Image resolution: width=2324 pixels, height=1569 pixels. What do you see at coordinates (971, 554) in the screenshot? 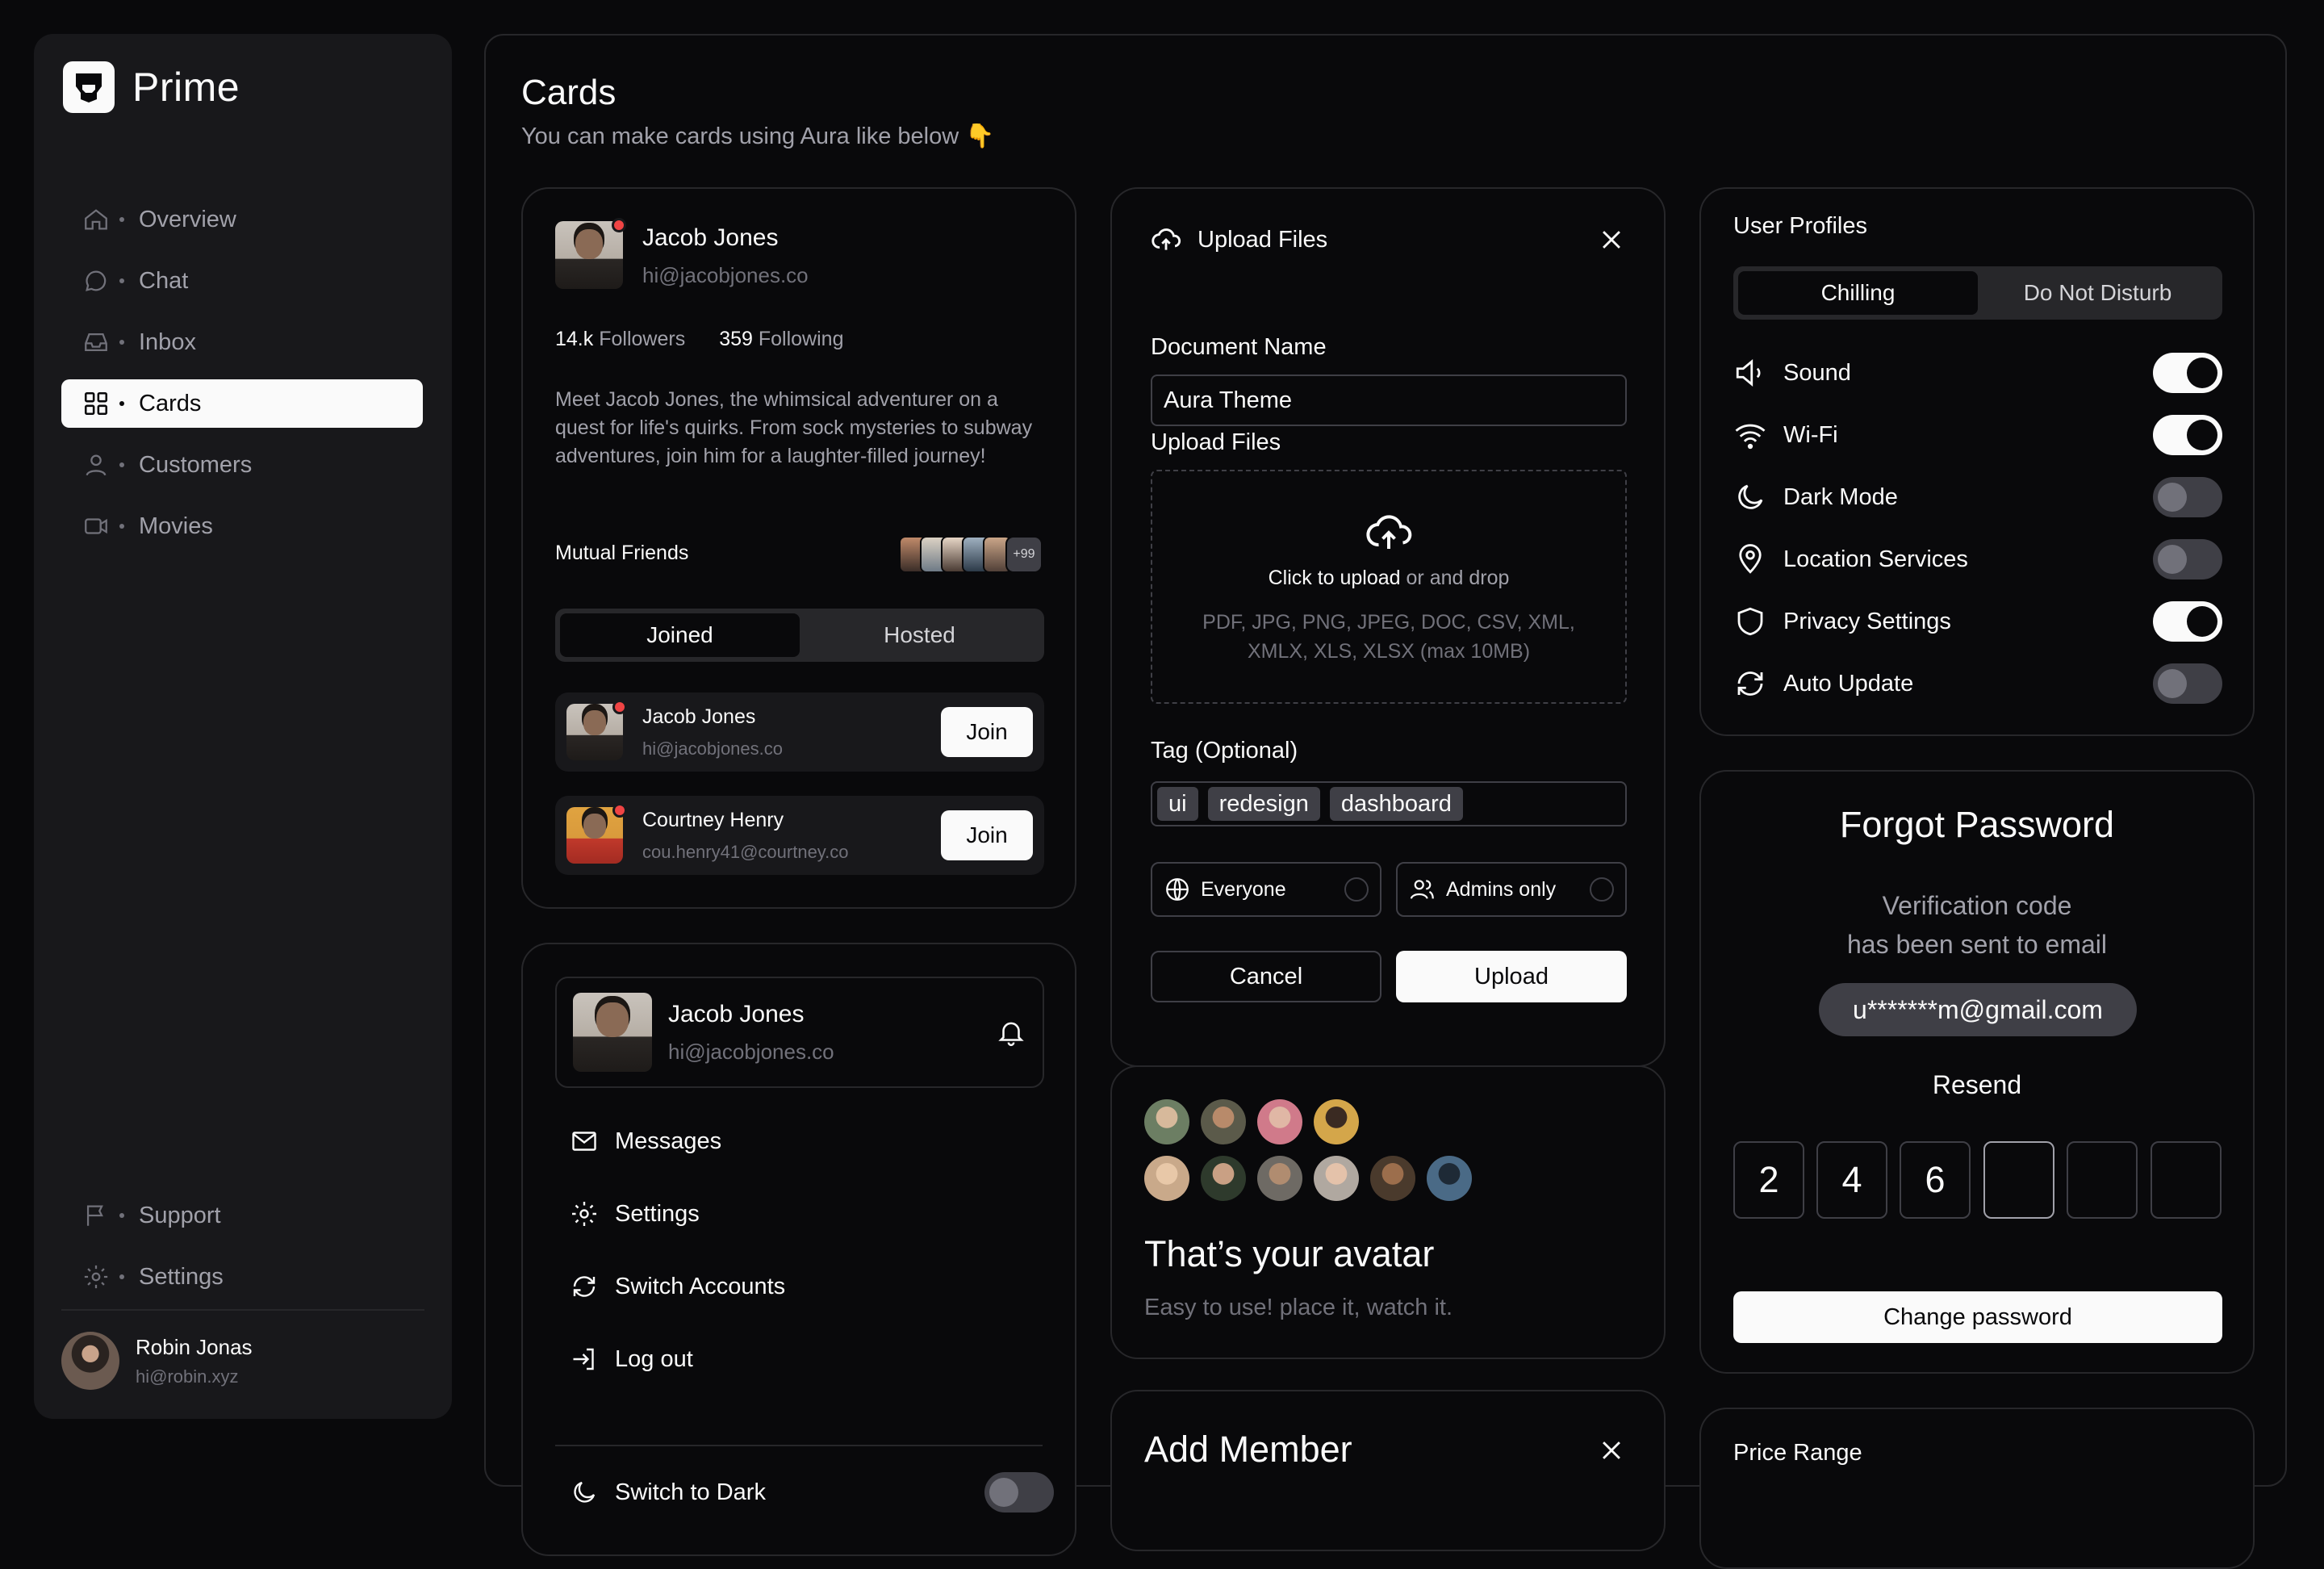
I see `mutual-friends-avatars: +99` at bounding box center [971, 554].